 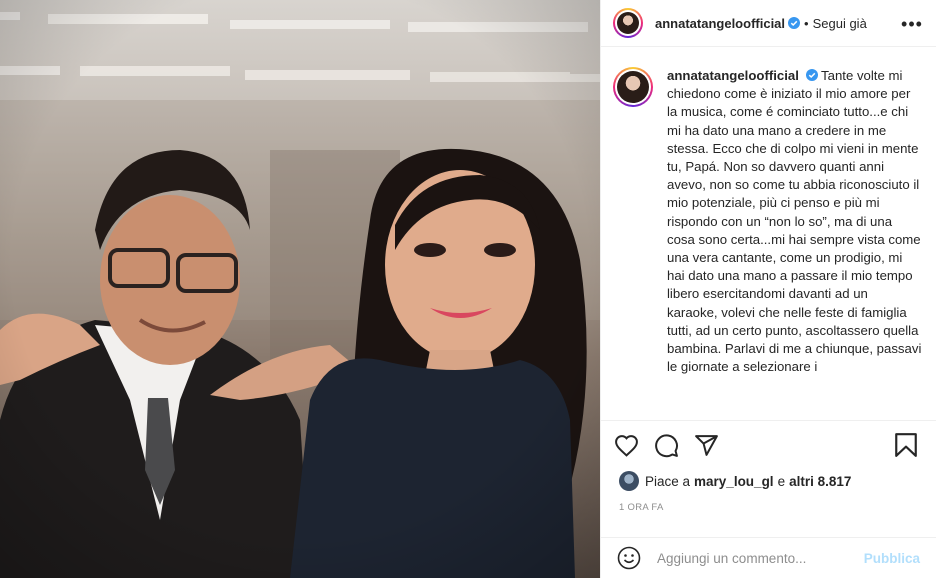 I want to click on post-timestamp: 1 ORA FA, so click(x=771, y=507).